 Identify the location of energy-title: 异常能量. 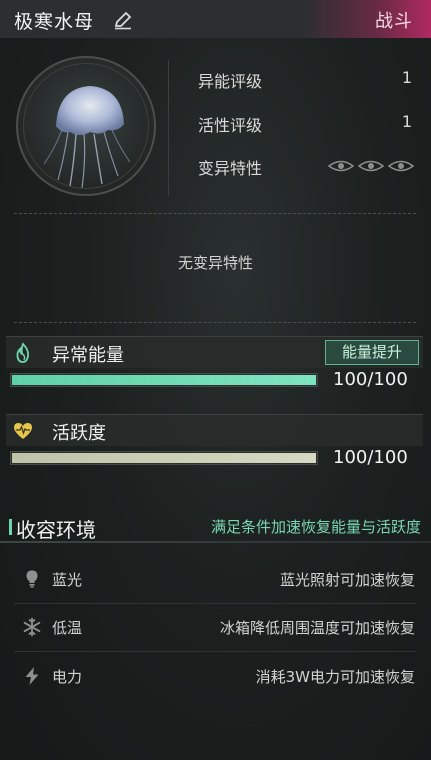
(88, 355).